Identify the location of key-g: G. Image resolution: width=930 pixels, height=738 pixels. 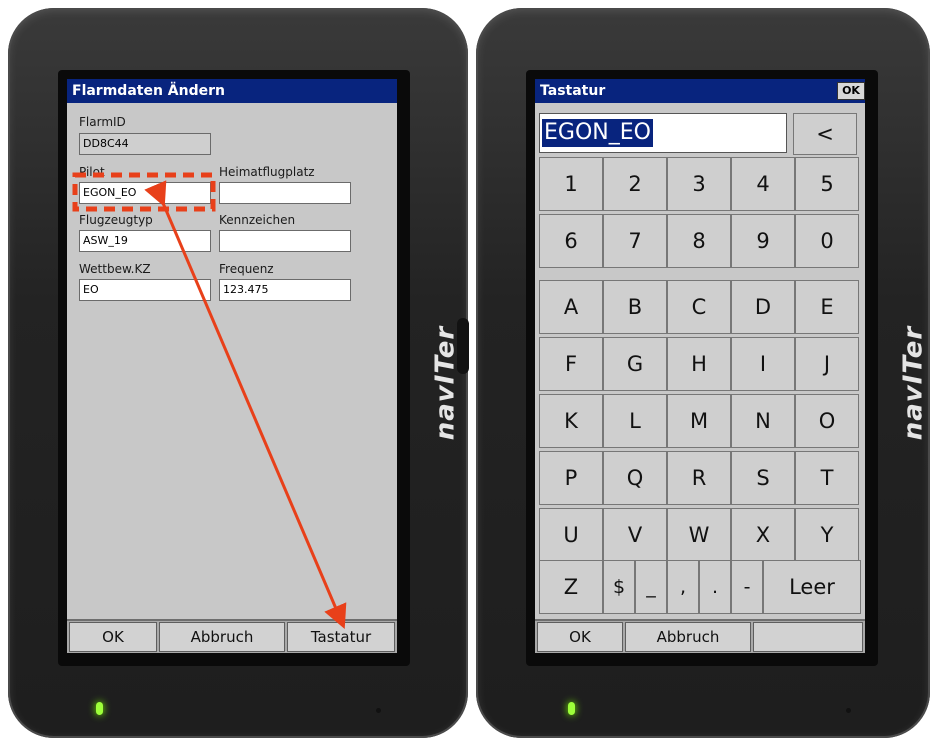
(635, 364).